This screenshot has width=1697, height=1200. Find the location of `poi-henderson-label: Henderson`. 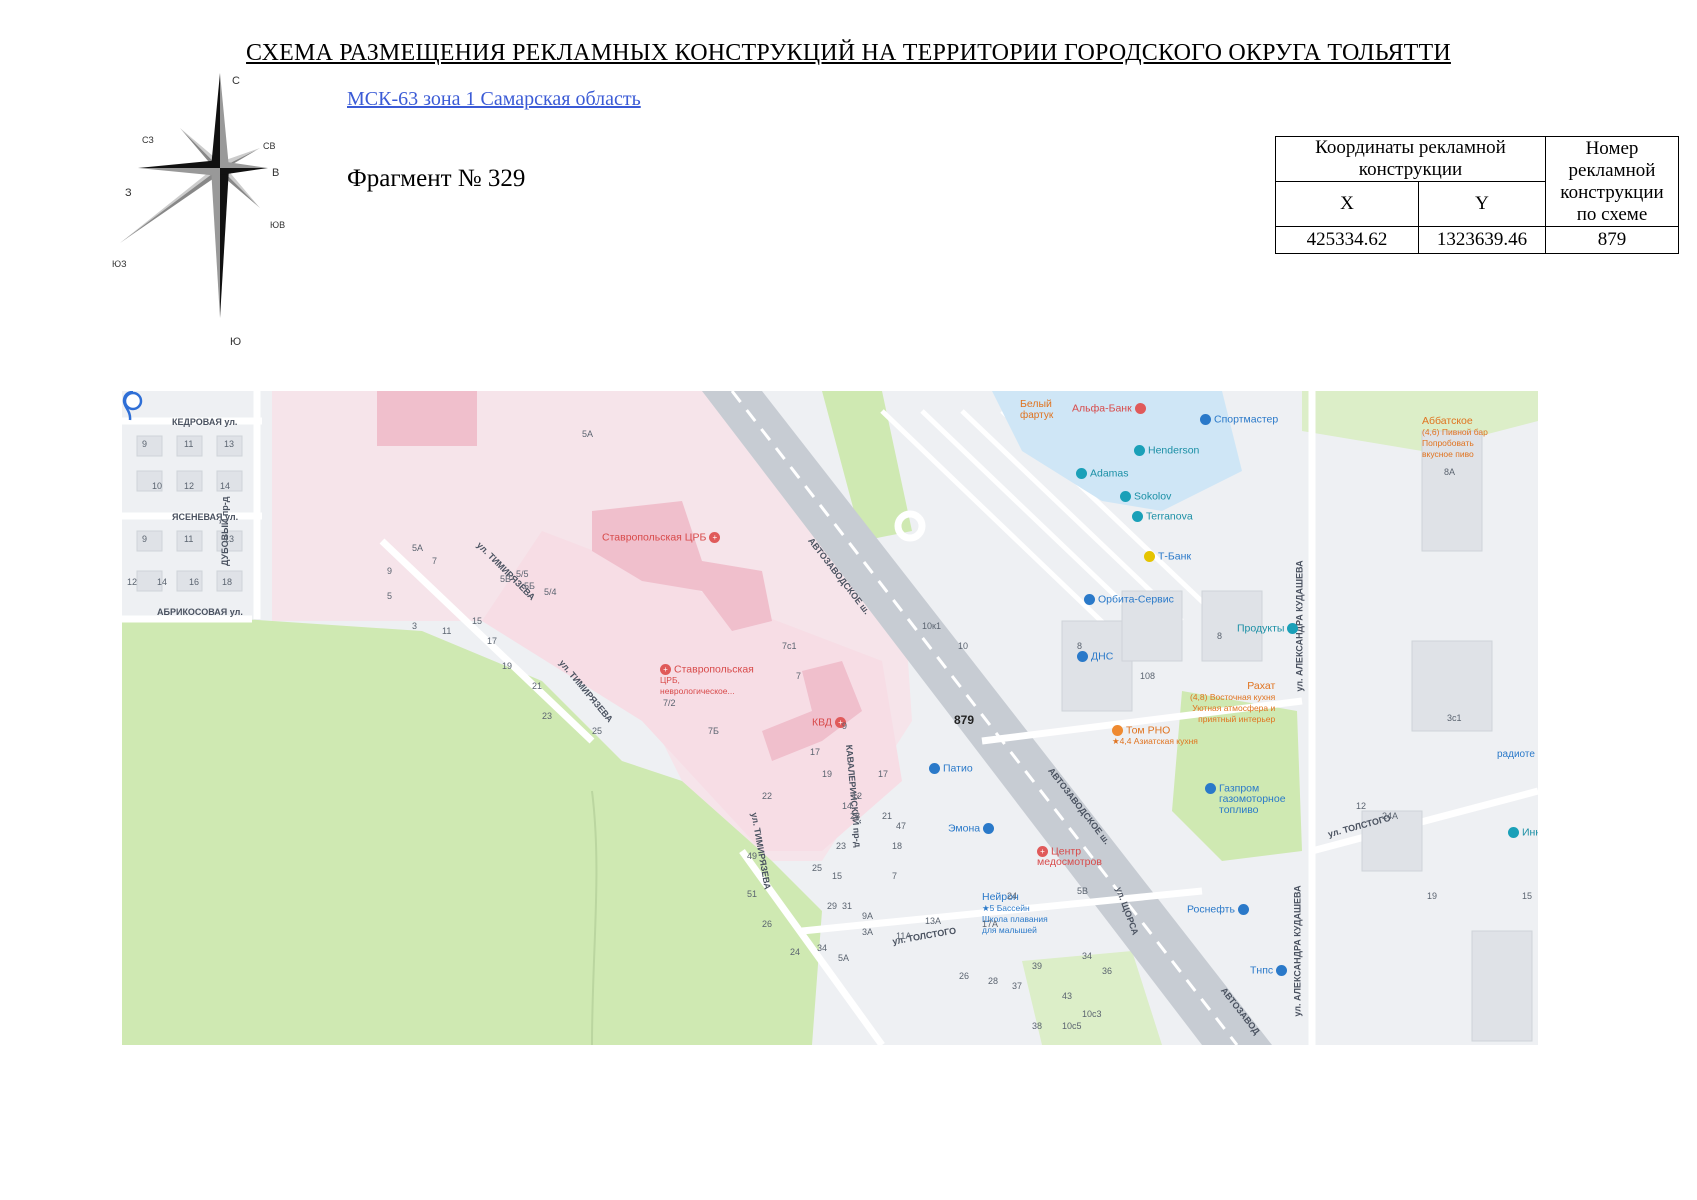

poi-henderson-label: Henderson is located at coordinates (1174, 450).